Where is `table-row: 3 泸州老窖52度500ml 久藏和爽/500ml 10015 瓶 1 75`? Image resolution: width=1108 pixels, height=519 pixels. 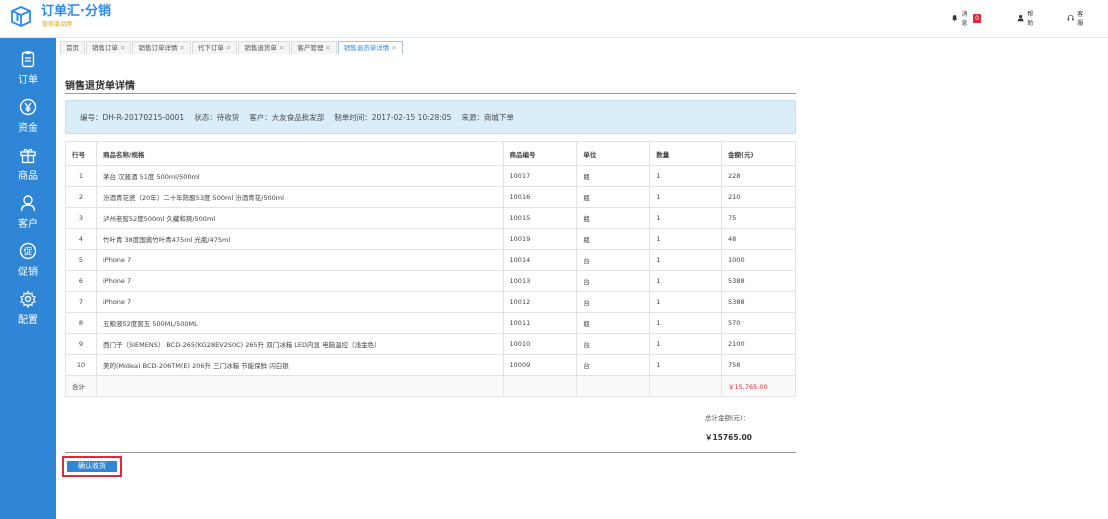 table-row: 3 泸州老窖52度500ml 久藏和爽/500ml 10015 瓶 1 75 is located at coordinates (430, 218).